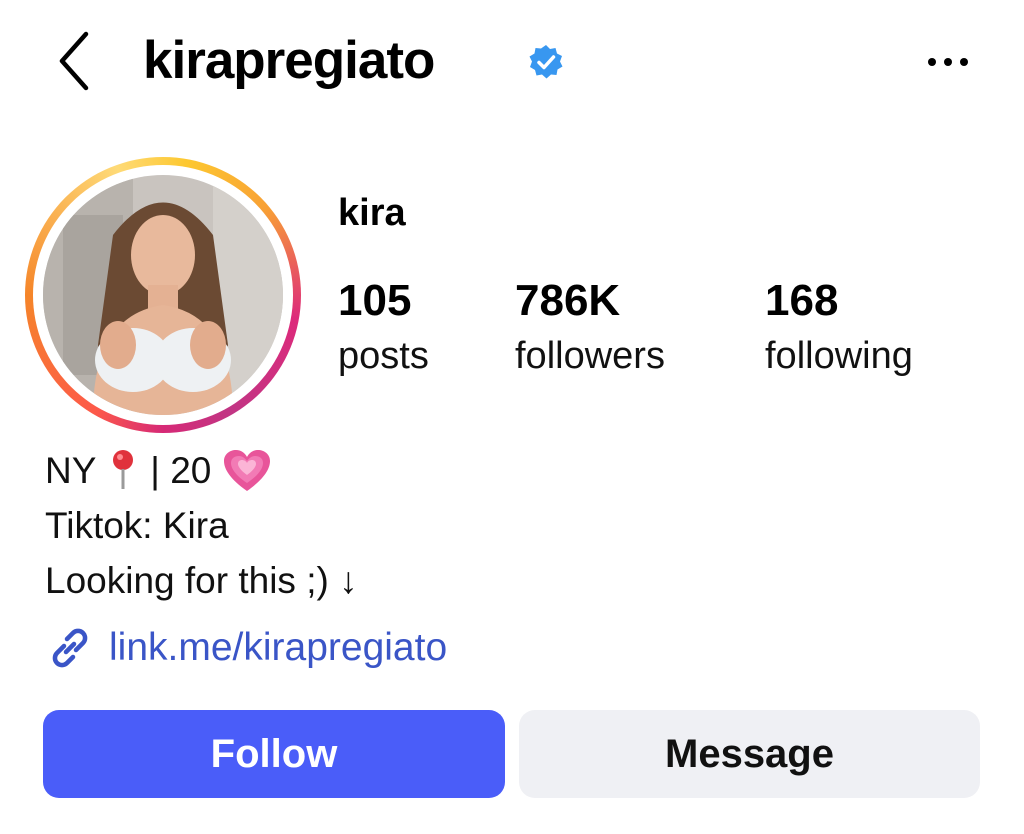 The width and height of the screenshot is (1024, 834). I want to click on back-button, so click(75, 61).